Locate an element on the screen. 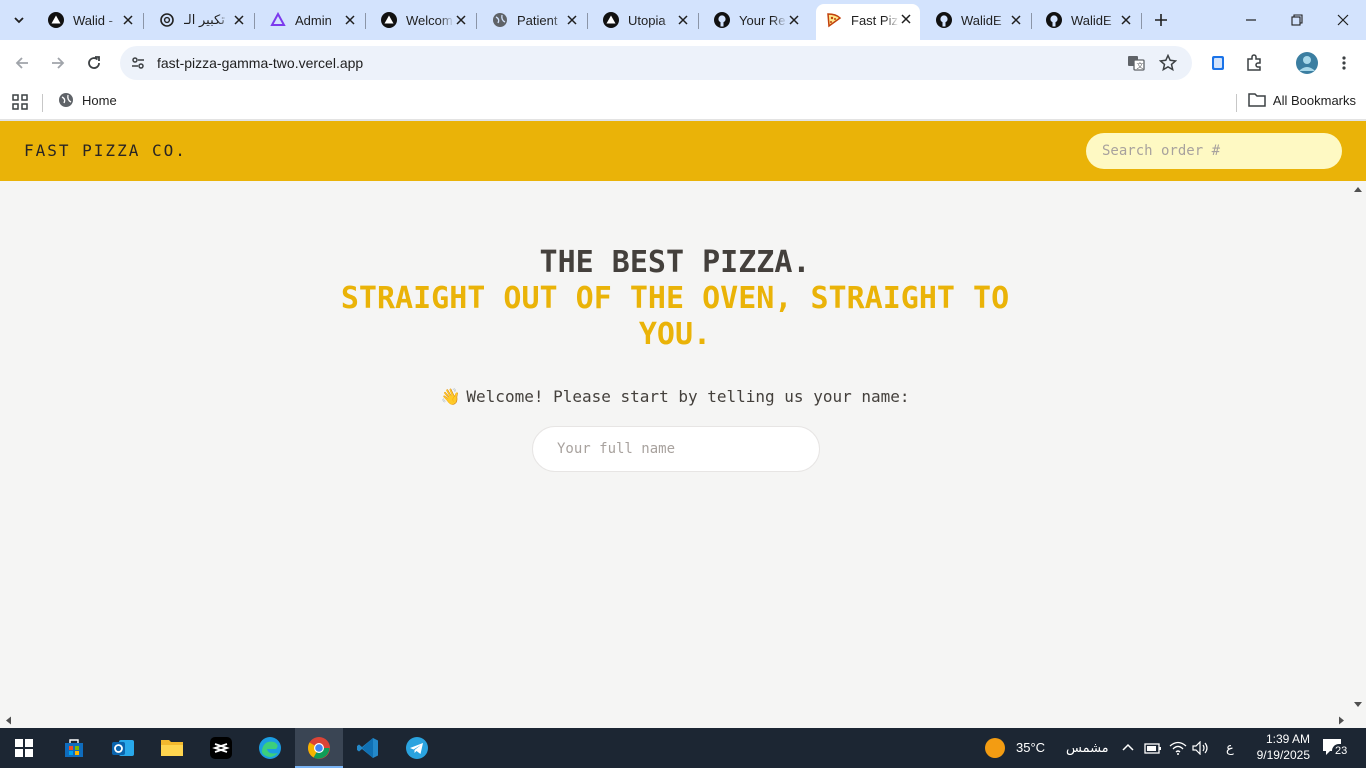 This screenshot has height=768, width=1366. reload-icon is located at coordinates (94, 62).